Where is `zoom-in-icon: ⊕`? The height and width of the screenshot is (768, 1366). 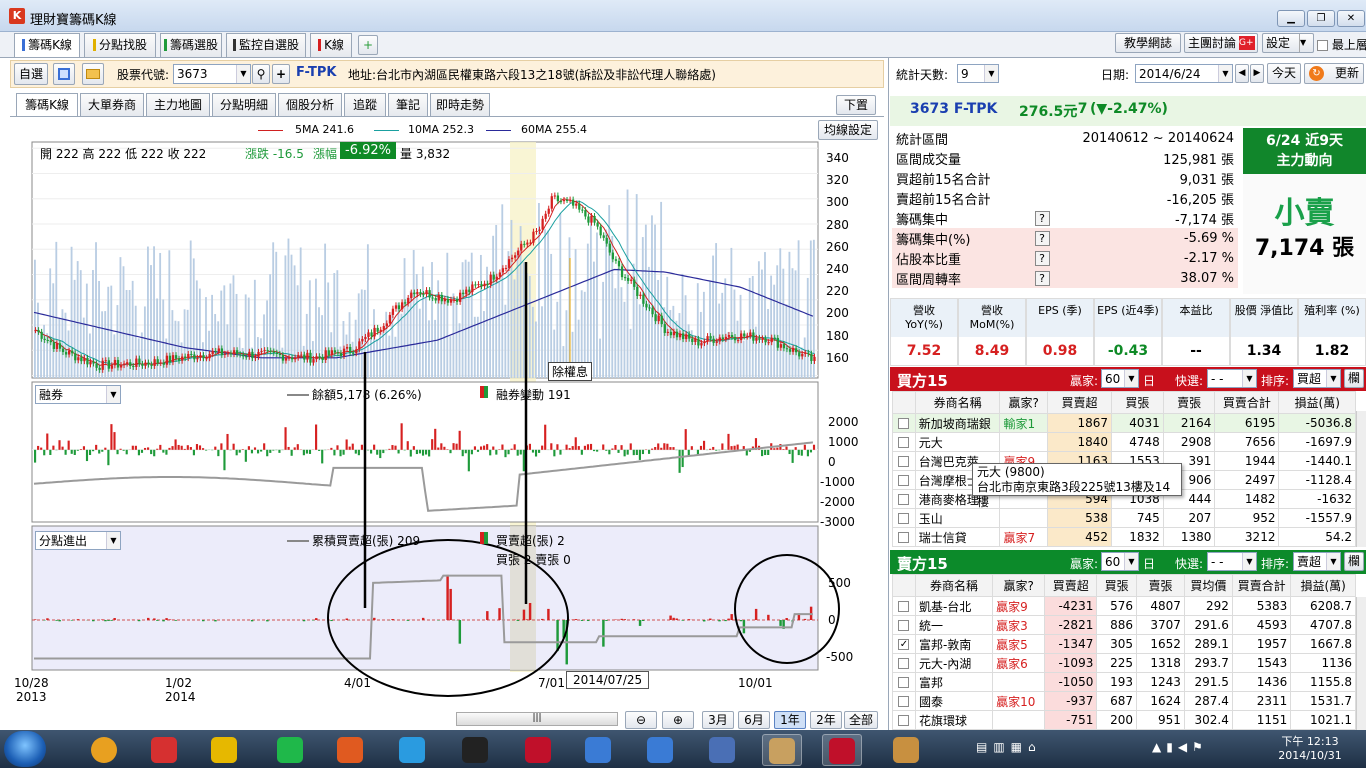
zoom-in-icon: ⊕ is located at coordinates (678, 720).